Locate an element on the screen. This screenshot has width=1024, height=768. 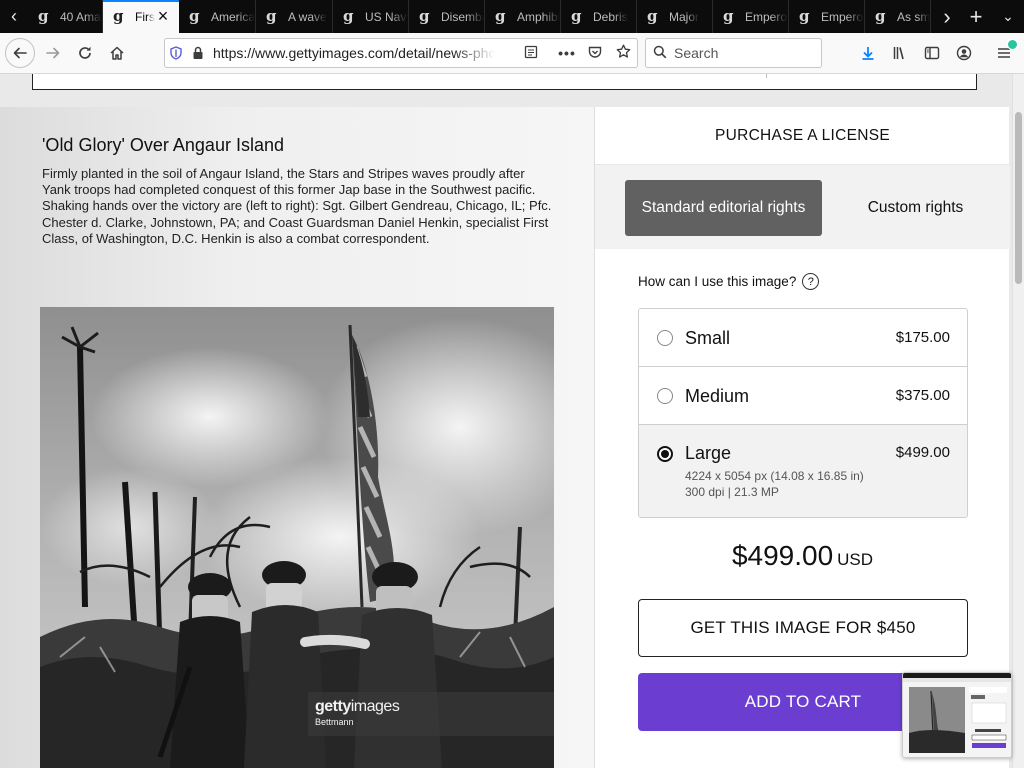
purchase-license-heading: PURCHASE A LICENSE is located at coordinates (802, 136).